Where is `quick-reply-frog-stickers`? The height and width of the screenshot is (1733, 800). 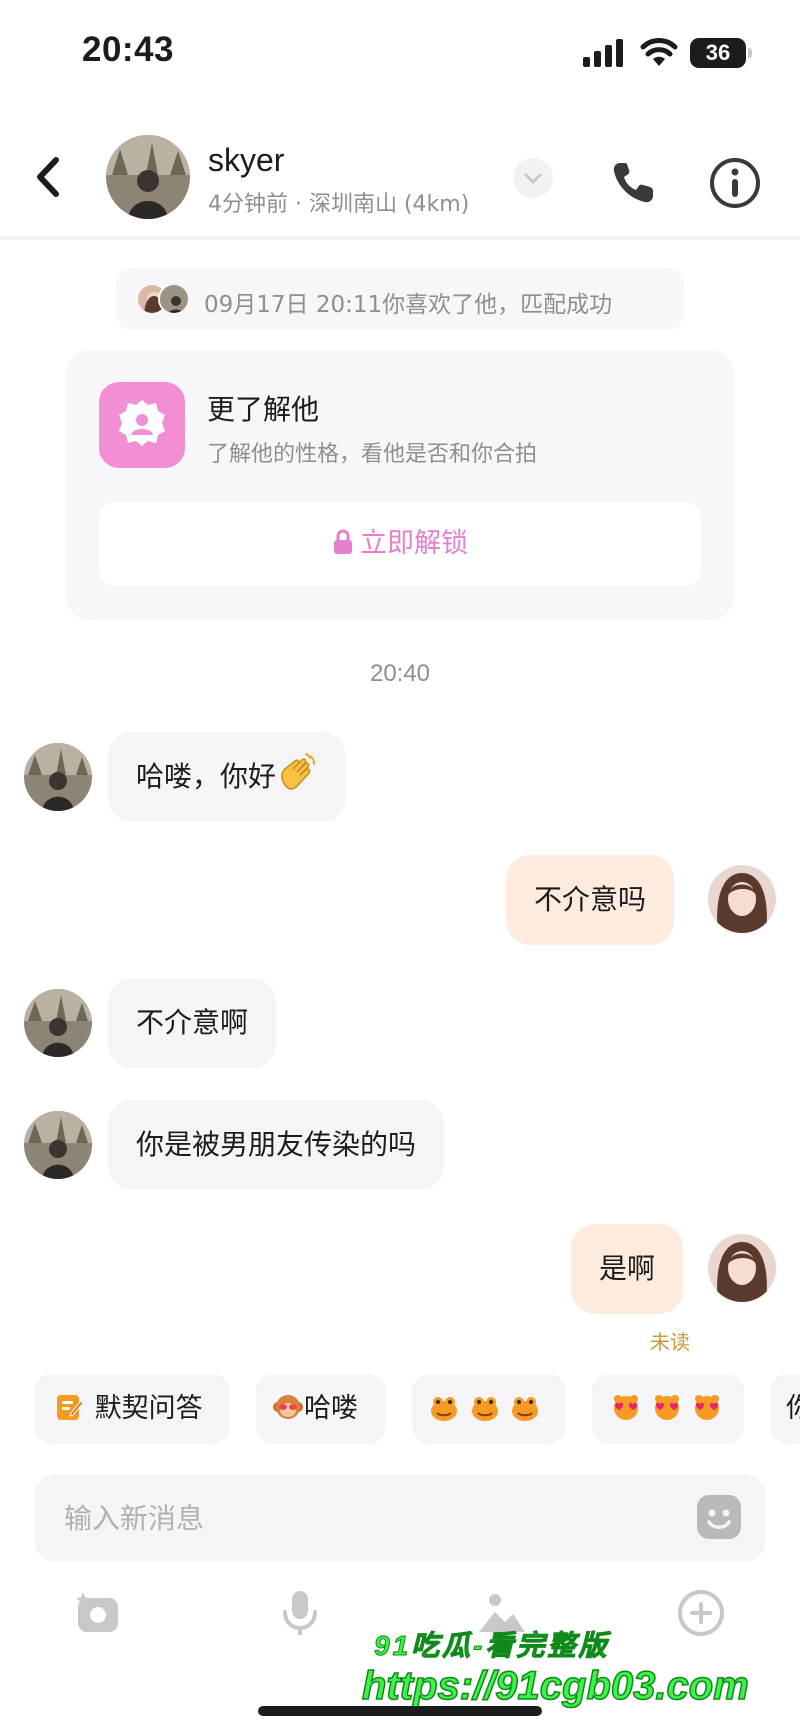
quick-reply-frog-stickers is located at coordinates (489, 1409).